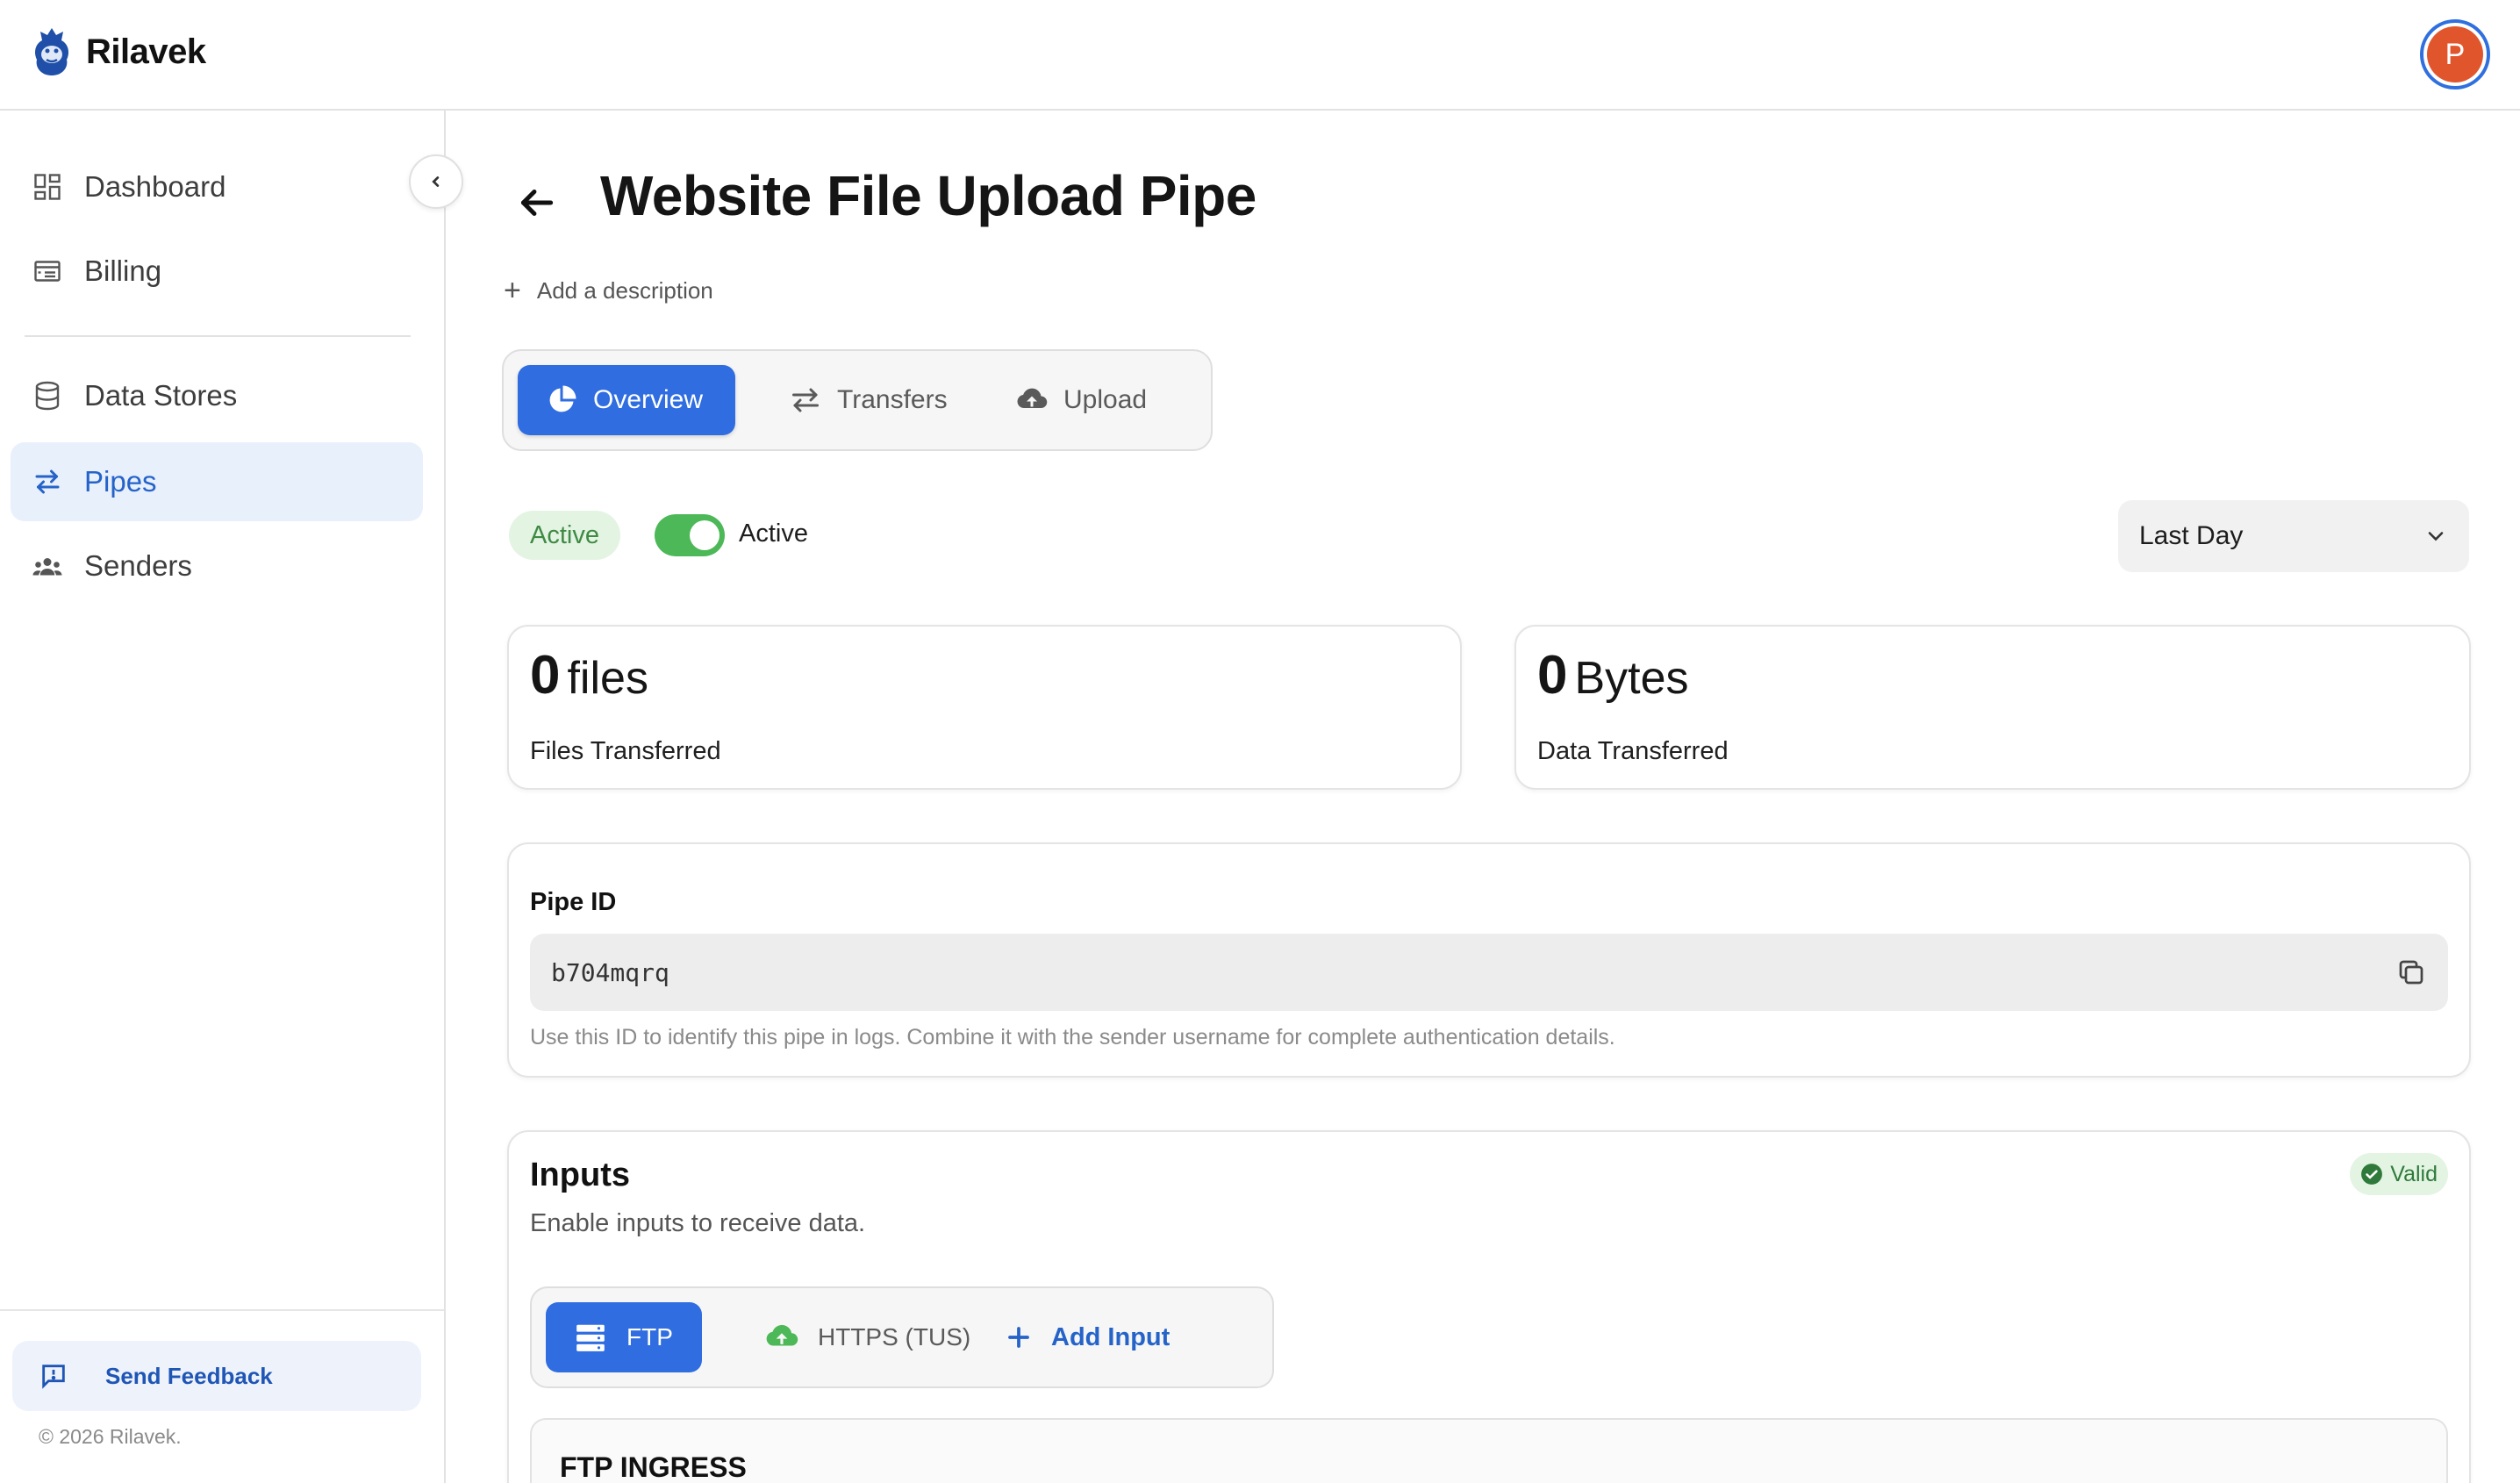 This screenshot has width=2520, height=1483. I want to click on check-circle-icon, so click(2372, 1174).